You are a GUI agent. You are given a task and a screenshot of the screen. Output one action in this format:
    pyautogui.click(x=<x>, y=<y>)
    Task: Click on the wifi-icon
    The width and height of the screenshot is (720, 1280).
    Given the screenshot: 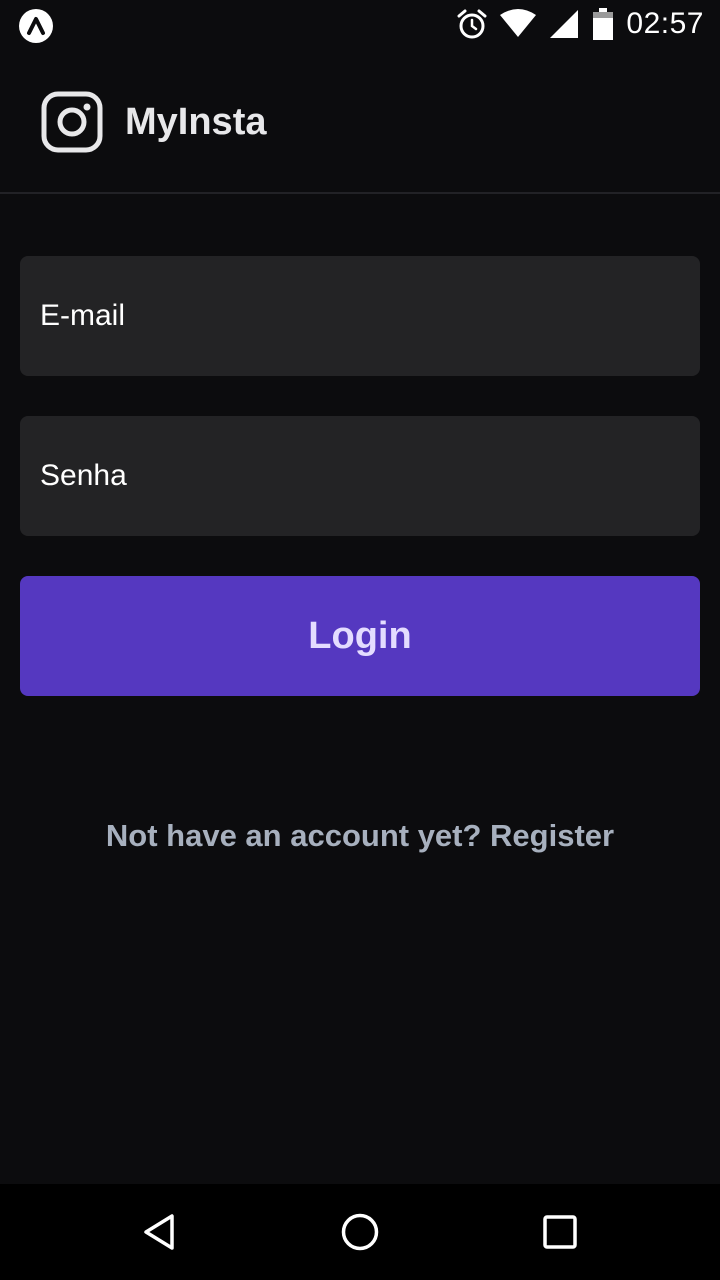 What is the action you would take?
    pyautogui.click(x=518, y=23)
    